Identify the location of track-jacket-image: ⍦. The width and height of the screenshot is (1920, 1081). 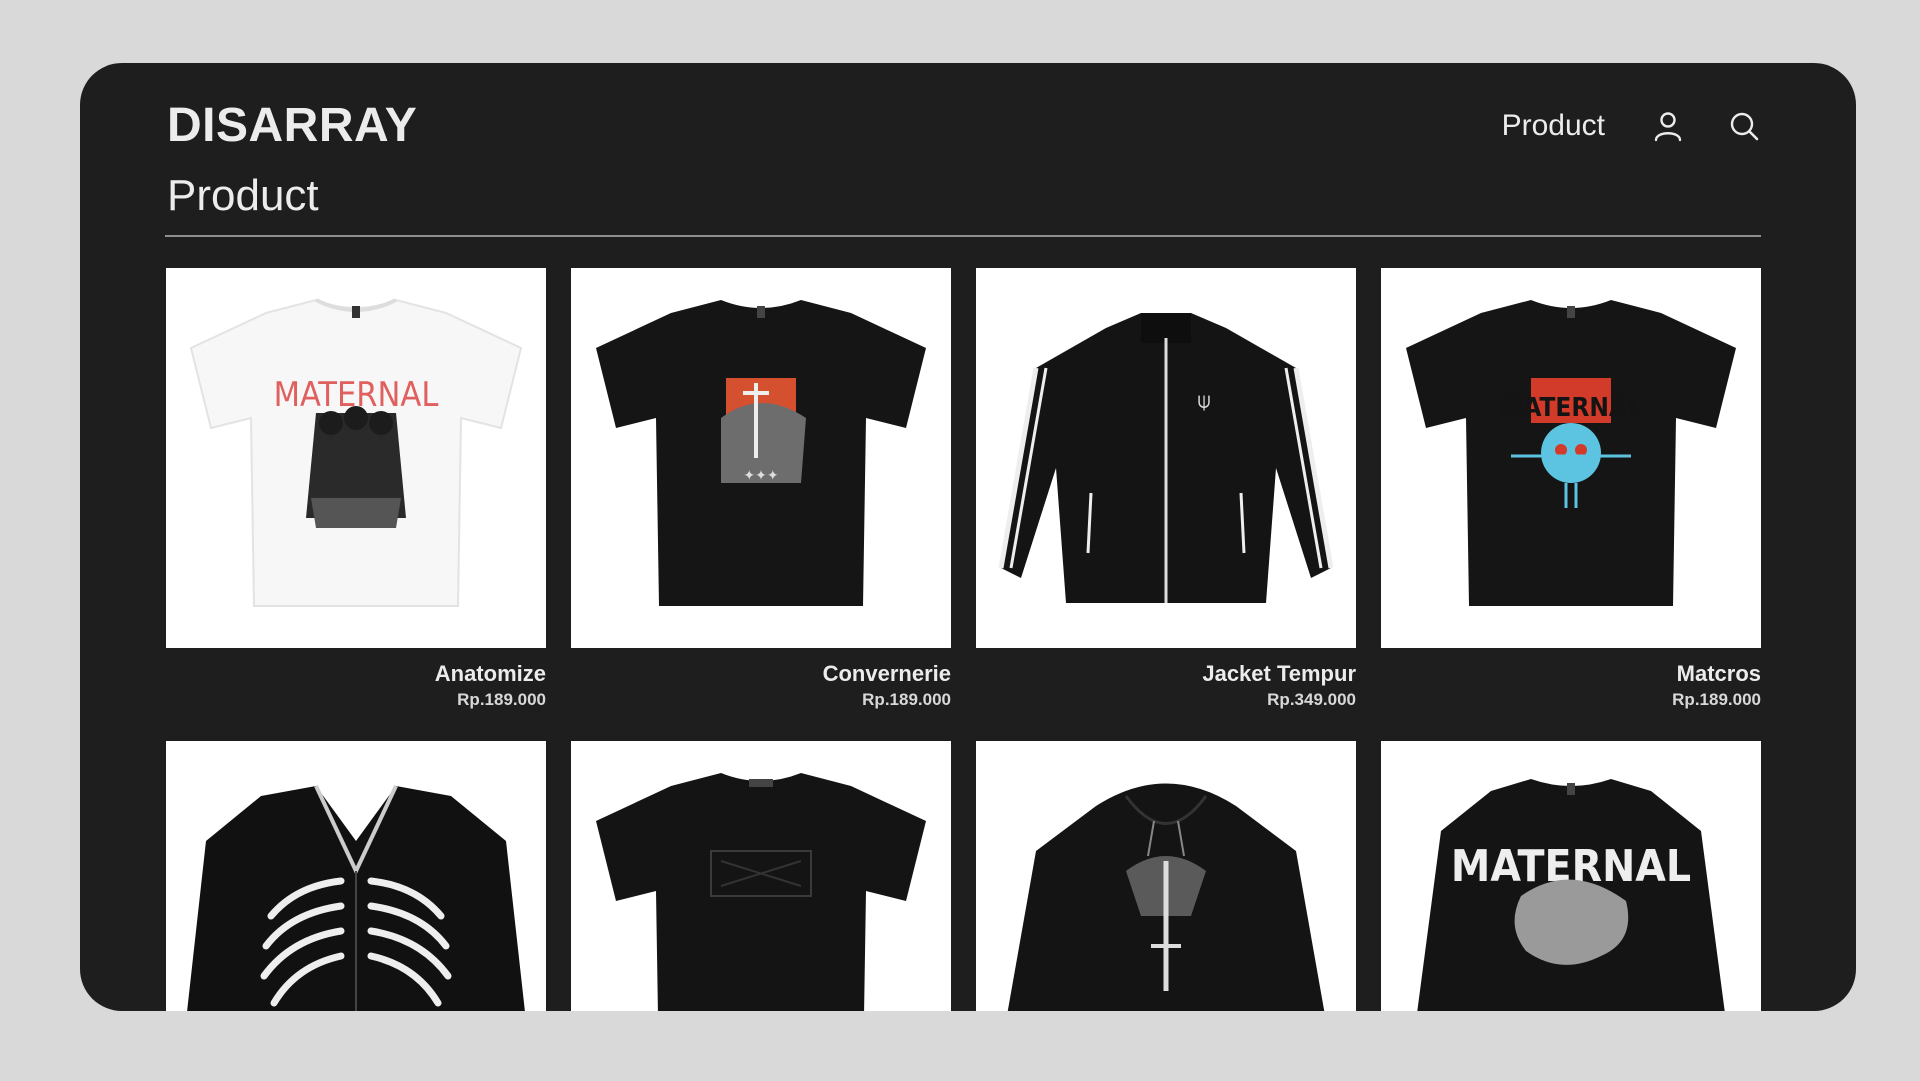
(1166, 458).